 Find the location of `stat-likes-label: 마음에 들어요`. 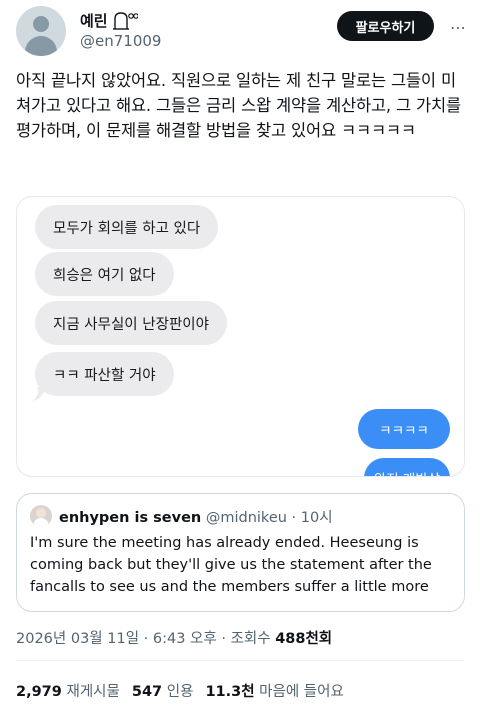

stat-likes-label: 마음에 들어요 is located at coordinates (301, 692).